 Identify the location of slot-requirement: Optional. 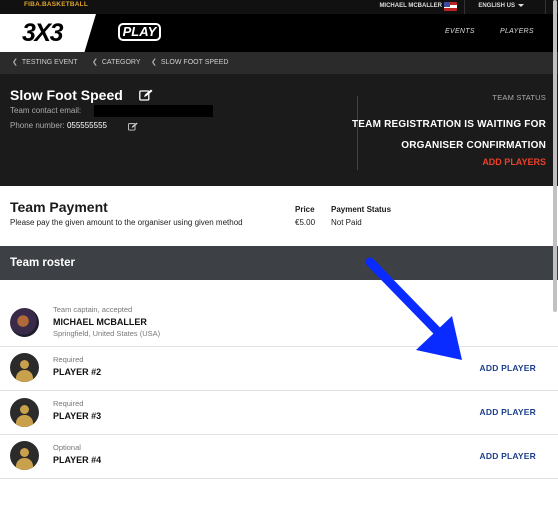
(67, 447).